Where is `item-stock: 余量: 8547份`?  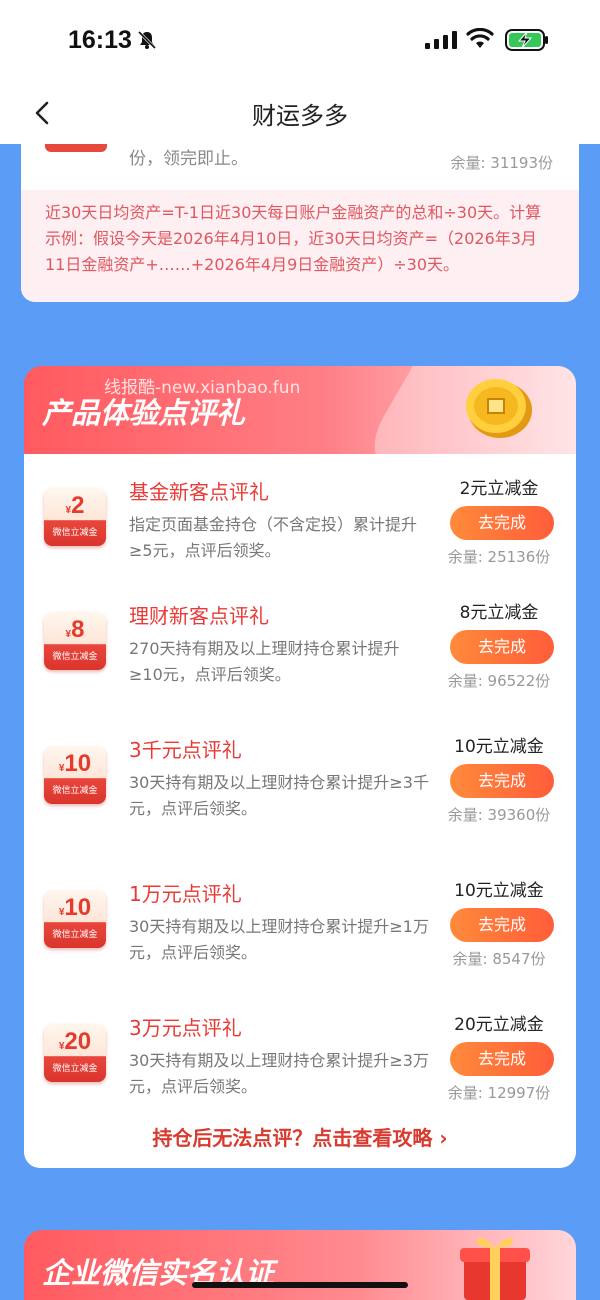
item-stock: 余量: 8547份 is located at coordinates (499, 959).